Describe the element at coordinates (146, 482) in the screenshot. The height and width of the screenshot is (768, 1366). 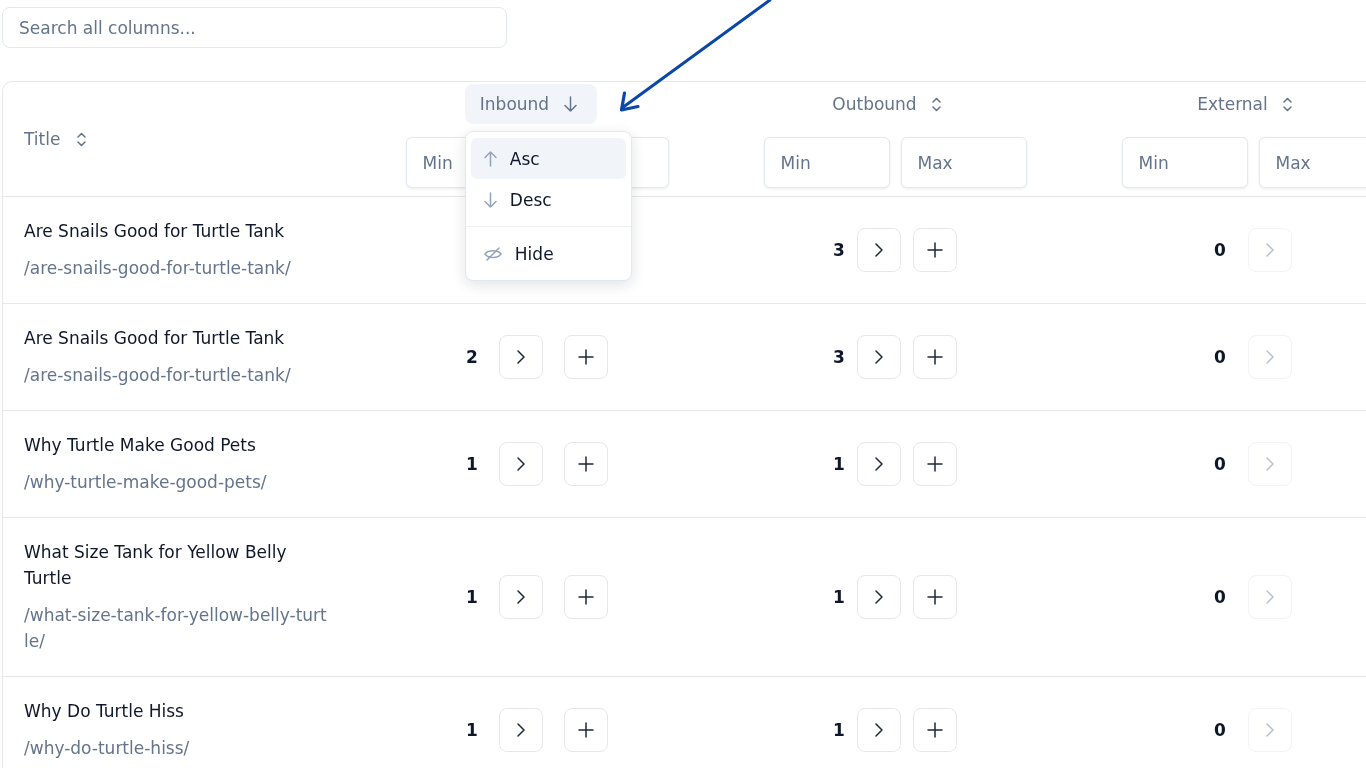
I see `url-path: /why-turtle-make-good-pets/` at that location.